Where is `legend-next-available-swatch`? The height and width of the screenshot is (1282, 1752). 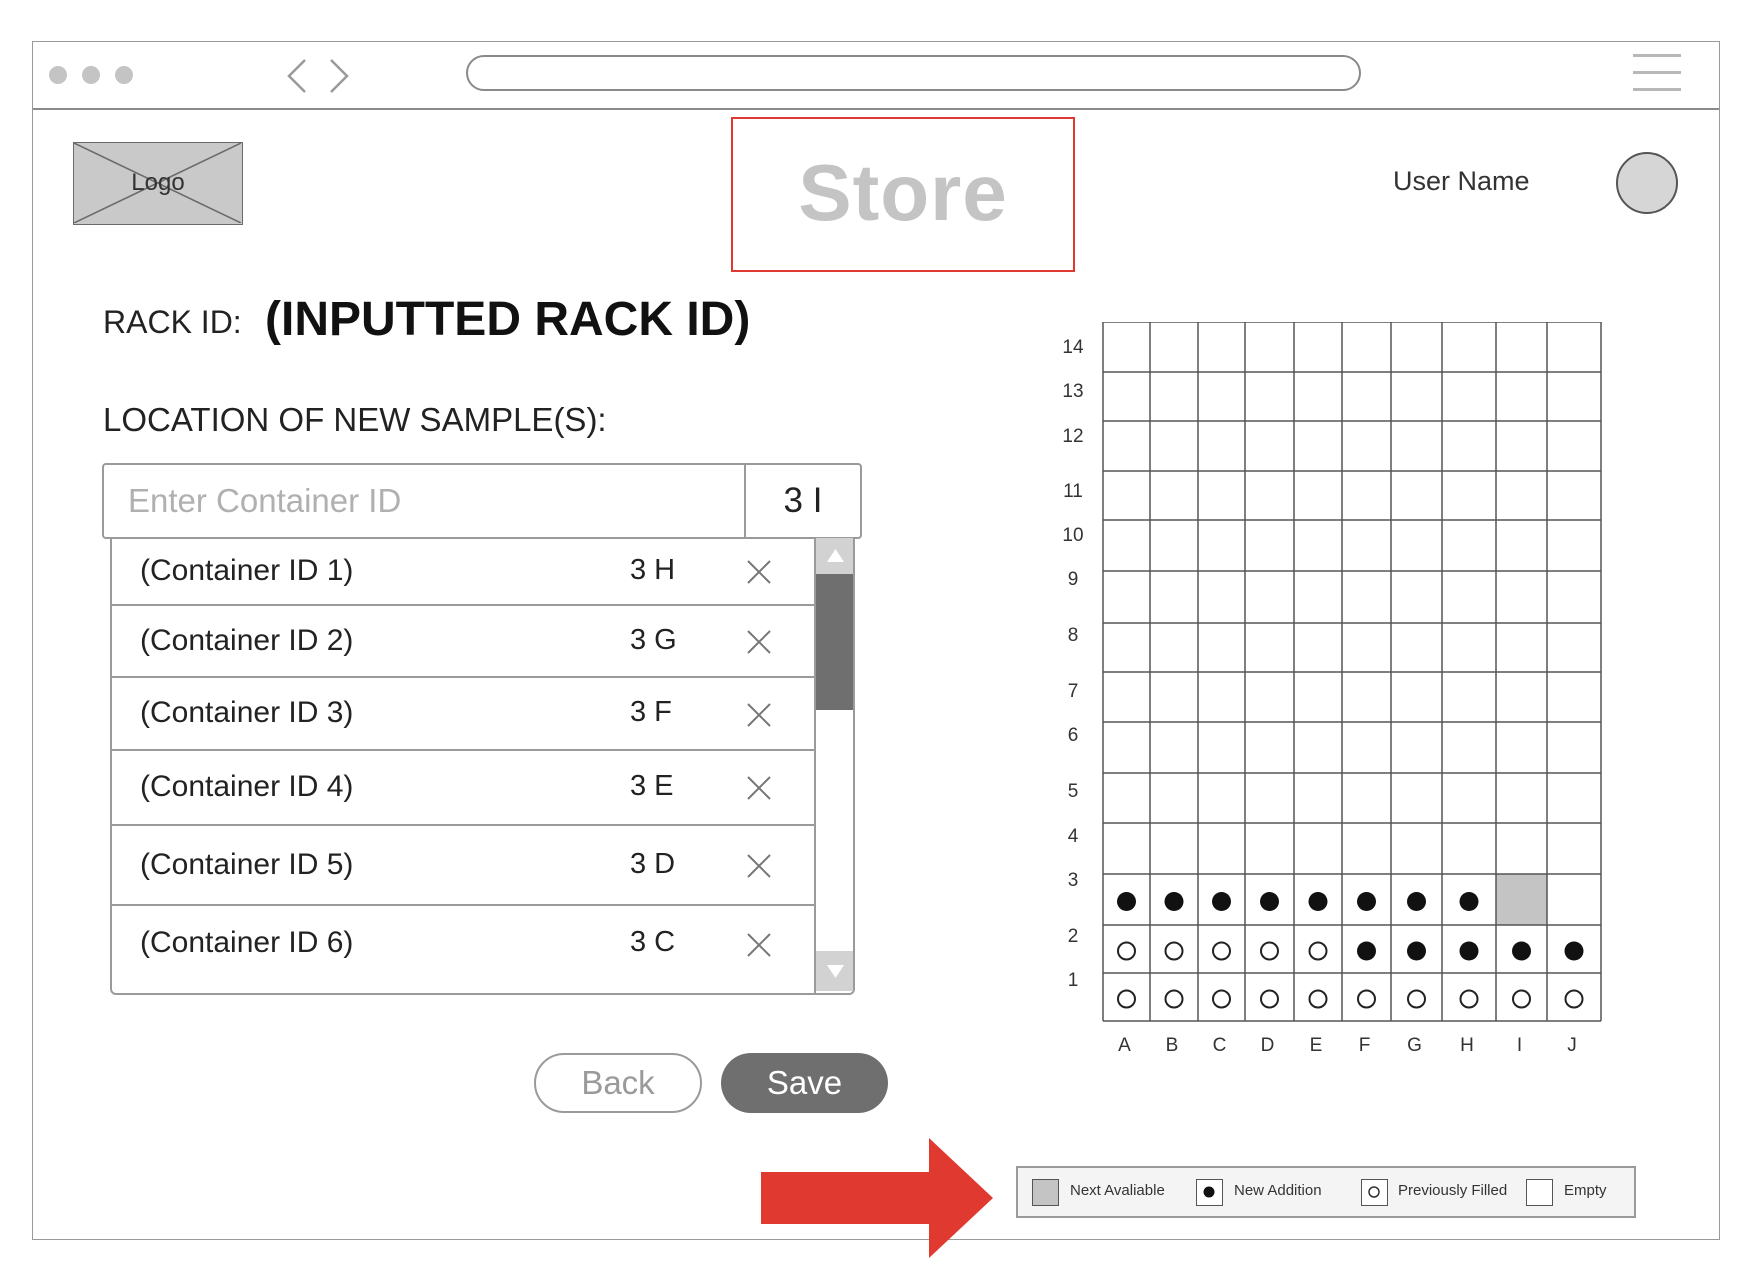
legend-next-available-swatch is located at coordinates (1045, 1192).